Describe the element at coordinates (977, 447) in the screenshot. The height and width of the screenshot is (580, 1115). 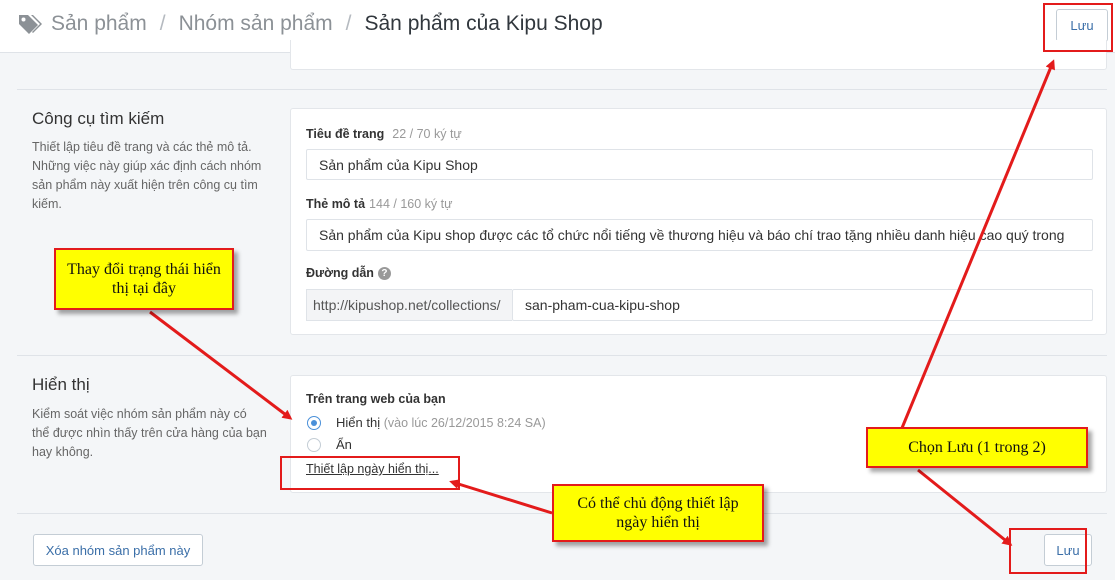
I see `callout-choose-save: Chọn Lưu (1 trong 2)` at that location.